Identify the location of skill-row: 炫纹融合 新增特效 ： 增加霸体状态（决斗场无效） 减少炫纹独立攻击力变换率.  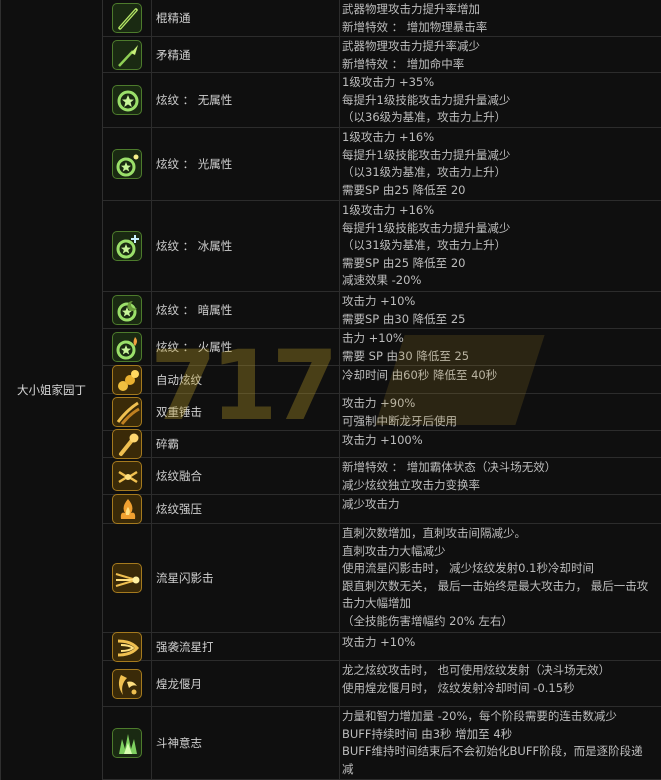
(382, 476).